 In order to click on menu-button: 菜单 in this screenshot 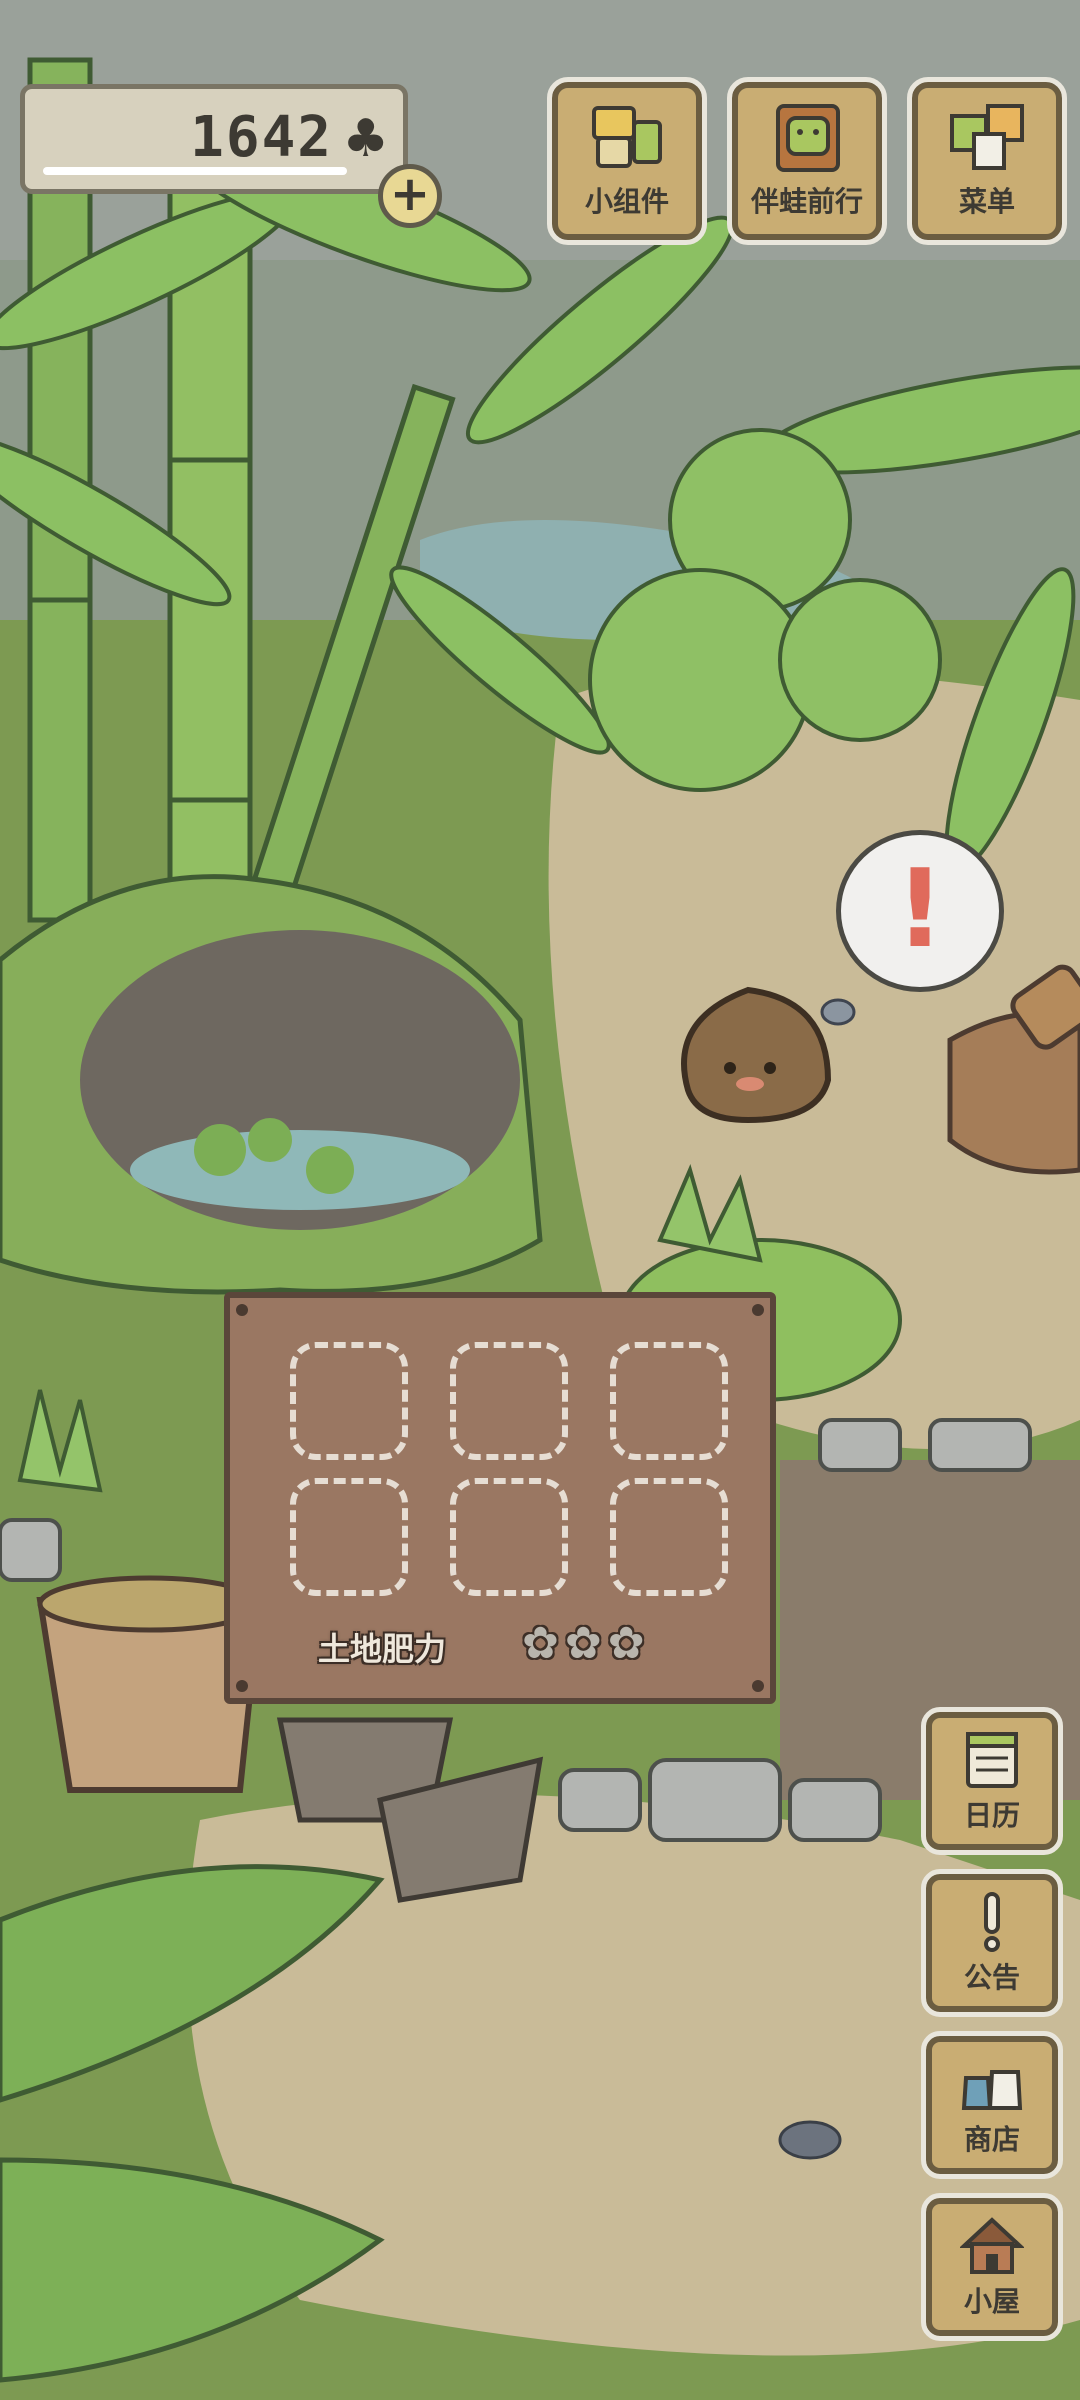, I will do `click(987, 161)`.